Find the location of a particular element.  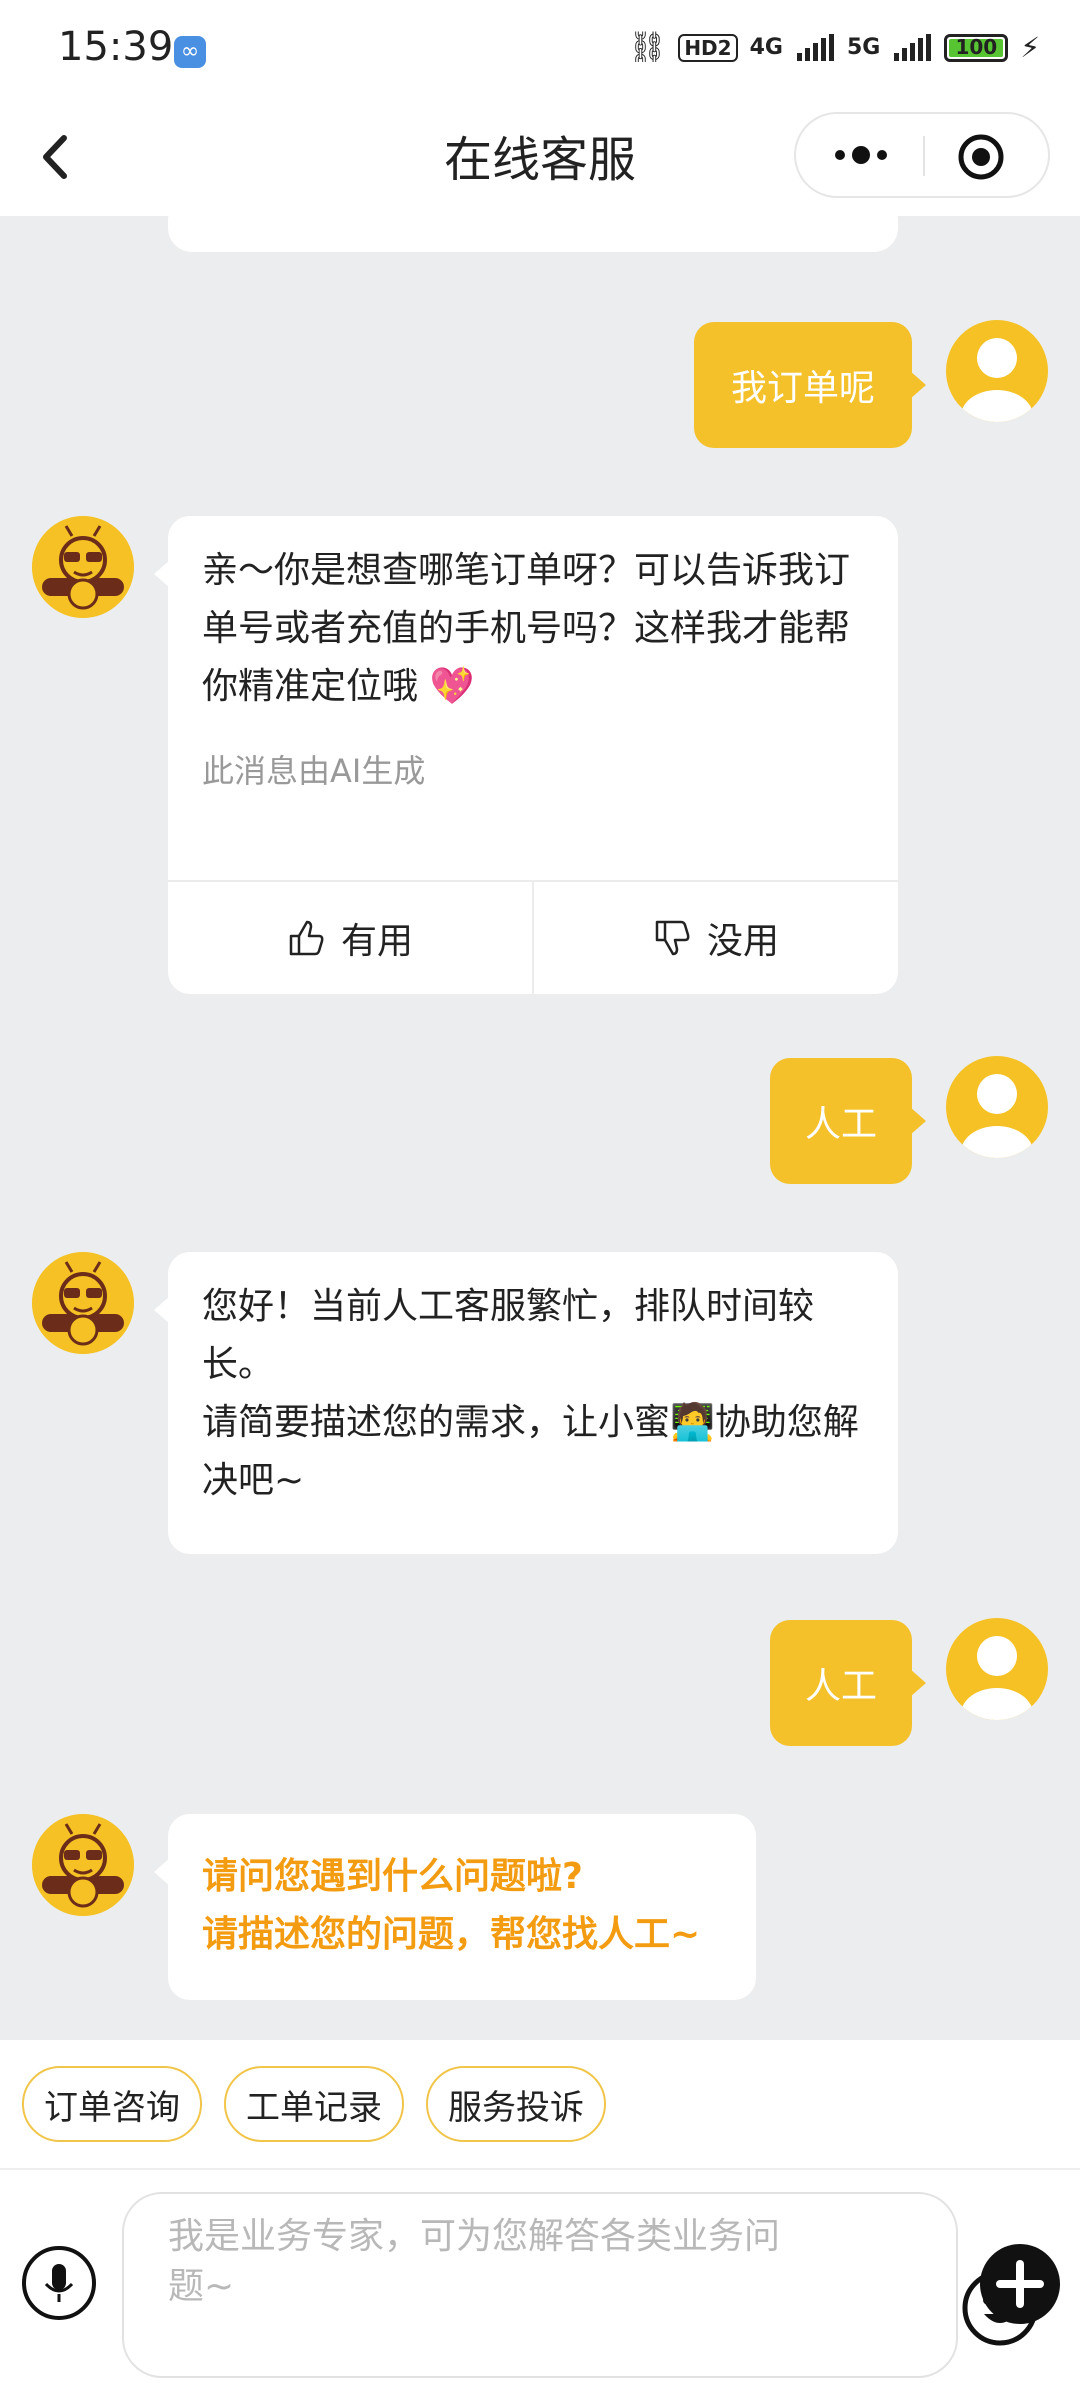

user-message-text: 我订单呢 is located at coordinates (802, 388).